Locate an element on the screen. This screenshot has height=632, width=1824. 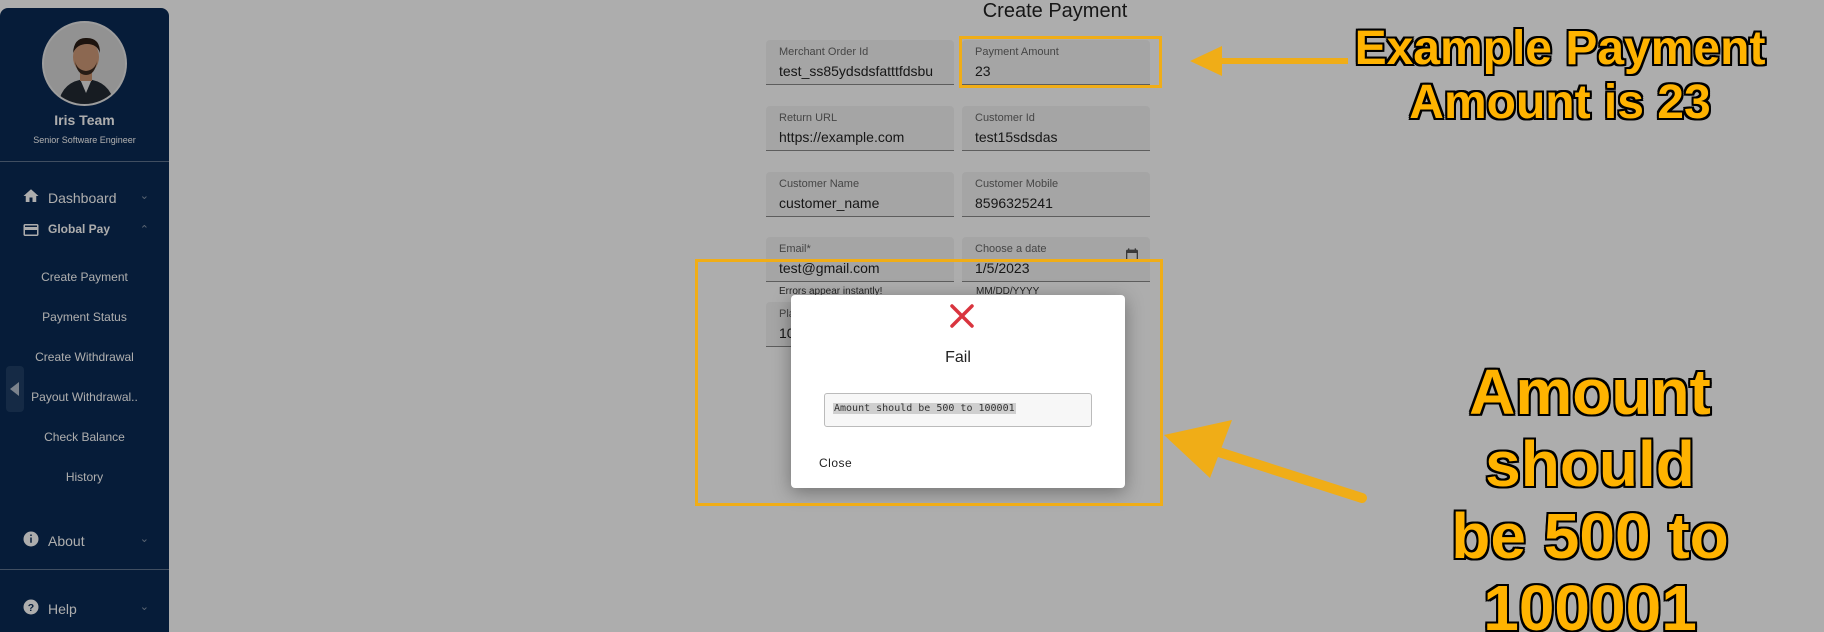
annotation-bottom: Amount should be 500 to 100001 is located at coordinates (1590, 494).